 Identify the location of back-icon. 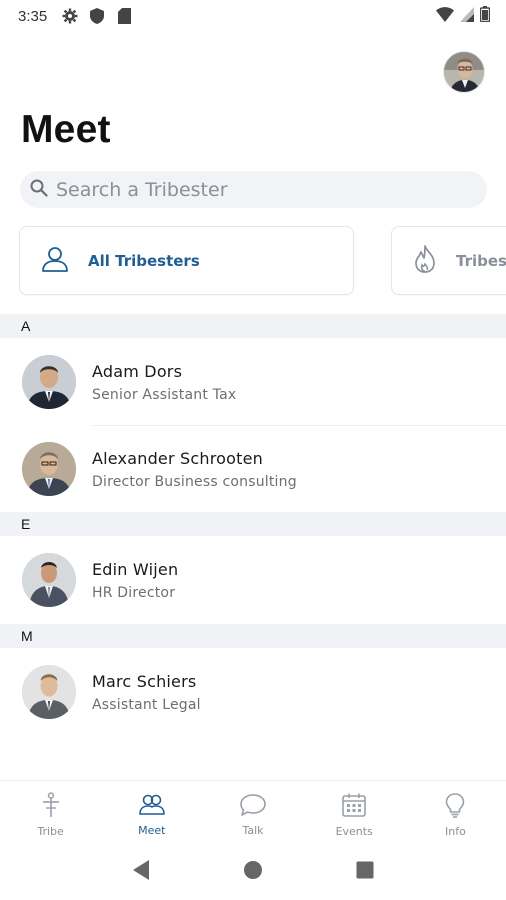
(141, 872).